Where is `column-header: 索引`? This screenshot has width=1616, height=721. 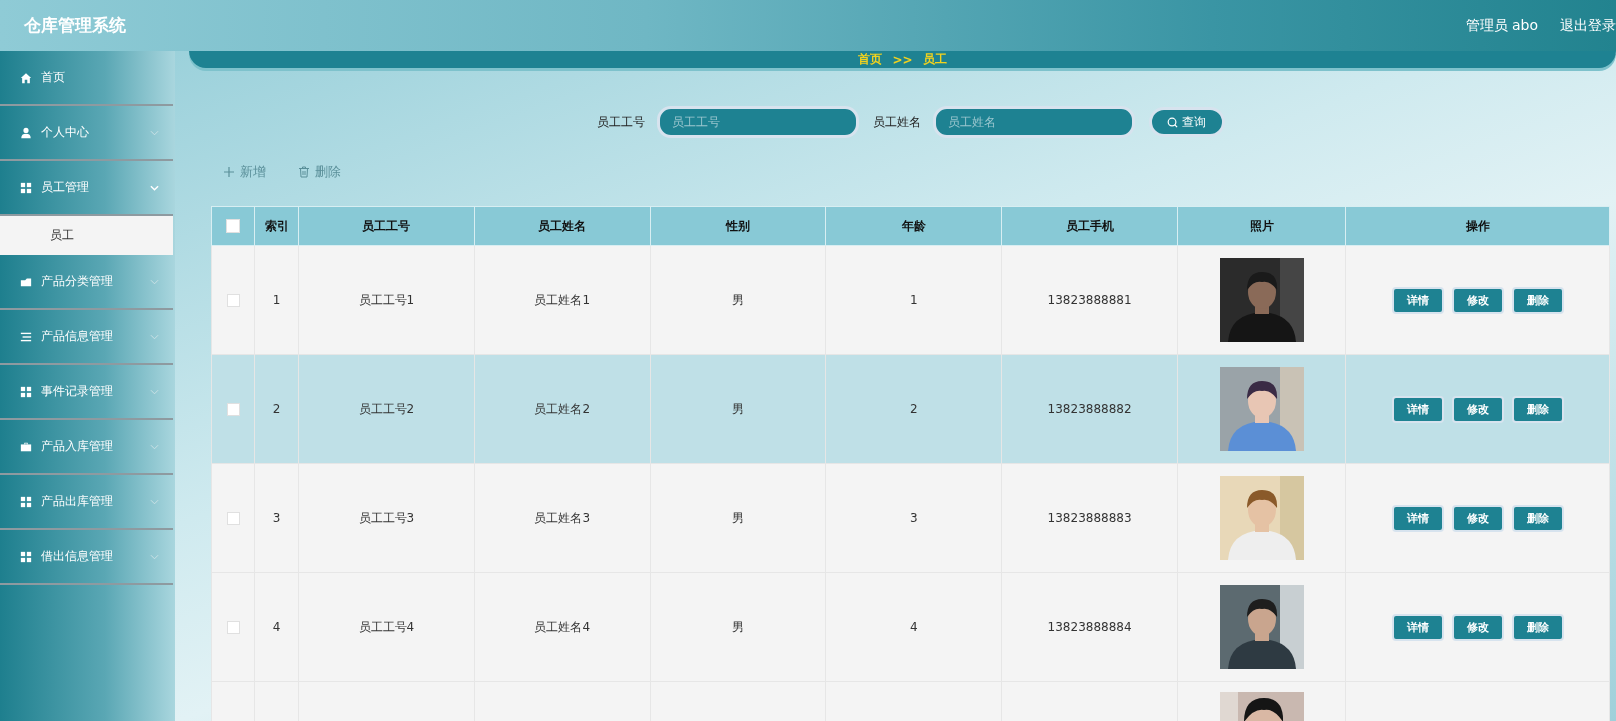
column-header: 索引 is located at coordinates (276, 226).